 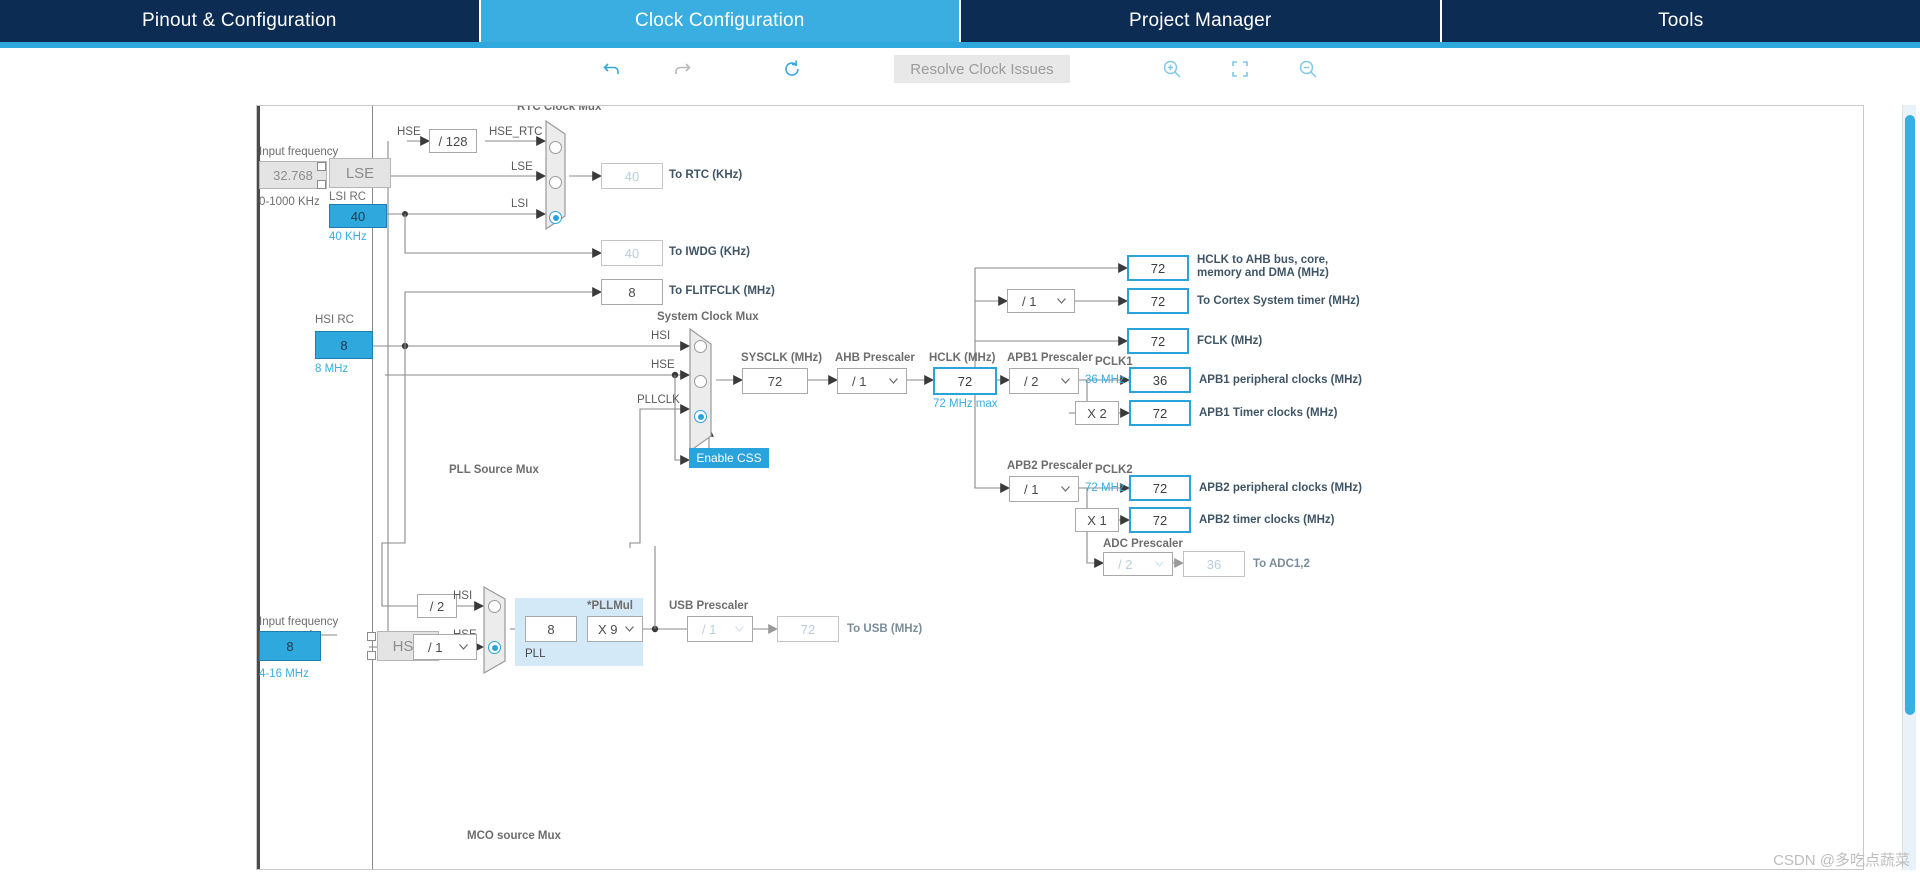 What do you see at coordinates (334, 320) in the screenshot?
I see `hsi-rc-title: HSI RC` at bounding box center [334, 320].